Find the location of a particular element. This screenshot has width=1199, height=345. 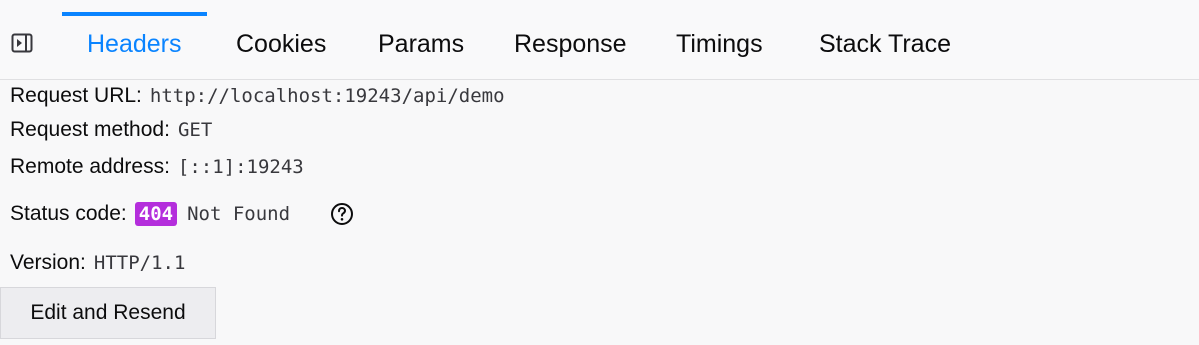

status-badge: 404 is located at coordinates (156, 214).